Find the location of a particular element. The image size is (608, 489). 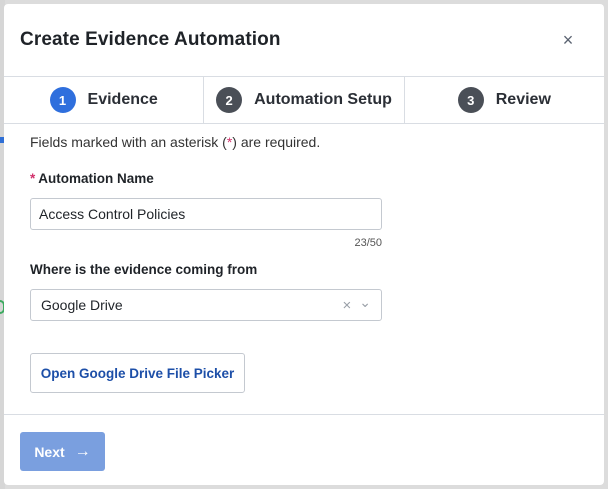

modal-title: Create Evidence Automation is located at coordinates (150, 39).